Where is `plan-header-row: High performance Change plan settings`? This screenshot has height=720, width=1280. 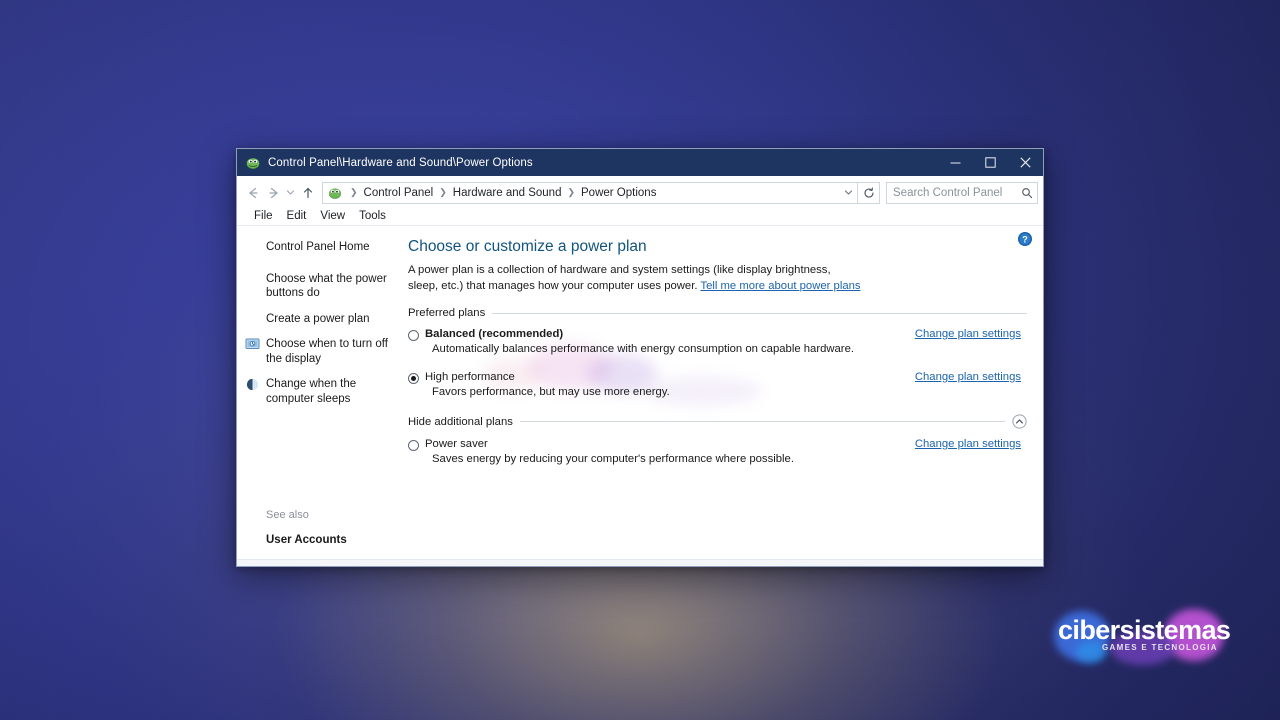 plan-header-row: High performance Change plan settings is located at coordinates (726, 377).